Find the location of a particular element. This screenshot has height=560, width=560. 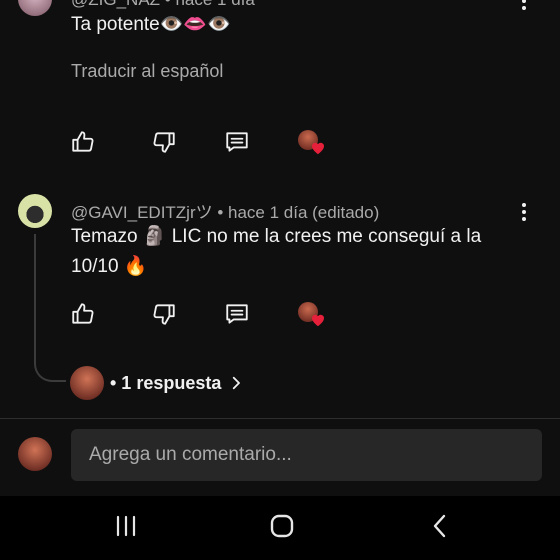

translate-link: Traducir al español is located at coordinates (147, 71).